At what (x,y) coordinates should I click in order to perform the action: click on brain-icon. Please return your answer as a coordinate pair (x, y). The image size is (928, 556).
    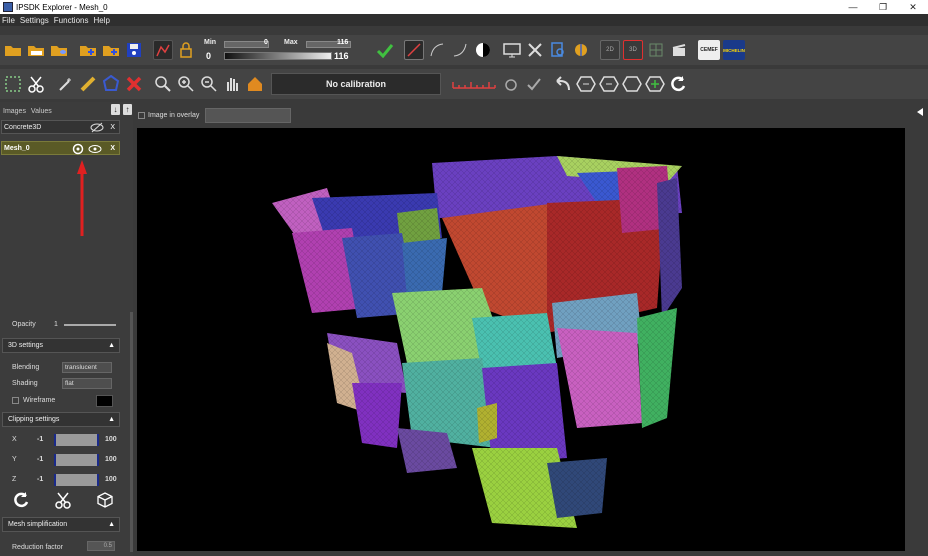
    Looking at the image, I should click on (581, 50).